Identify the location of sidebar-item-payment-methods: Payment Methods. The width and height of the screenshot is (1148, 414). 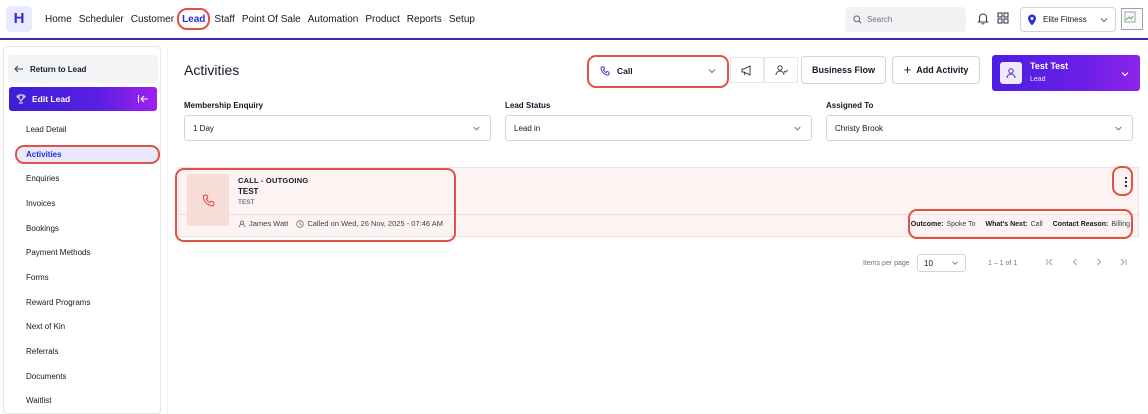
(83, 252).